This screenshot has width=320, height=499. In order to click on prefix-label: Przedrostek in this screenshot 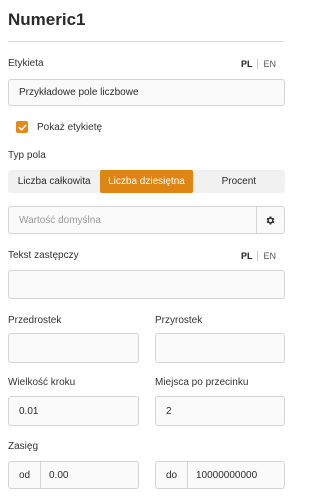, I will do `click(35, 320)`.